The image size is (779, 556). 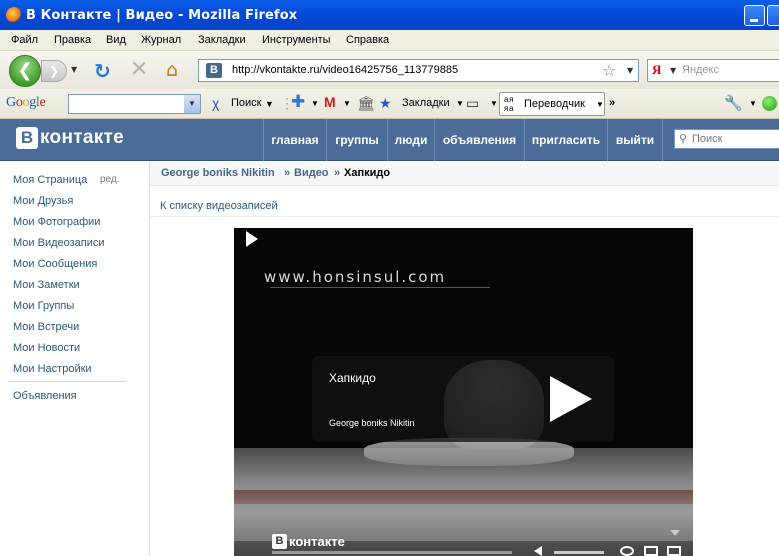 I want to click on menu-file: Файл, so click(x=24, y=40).